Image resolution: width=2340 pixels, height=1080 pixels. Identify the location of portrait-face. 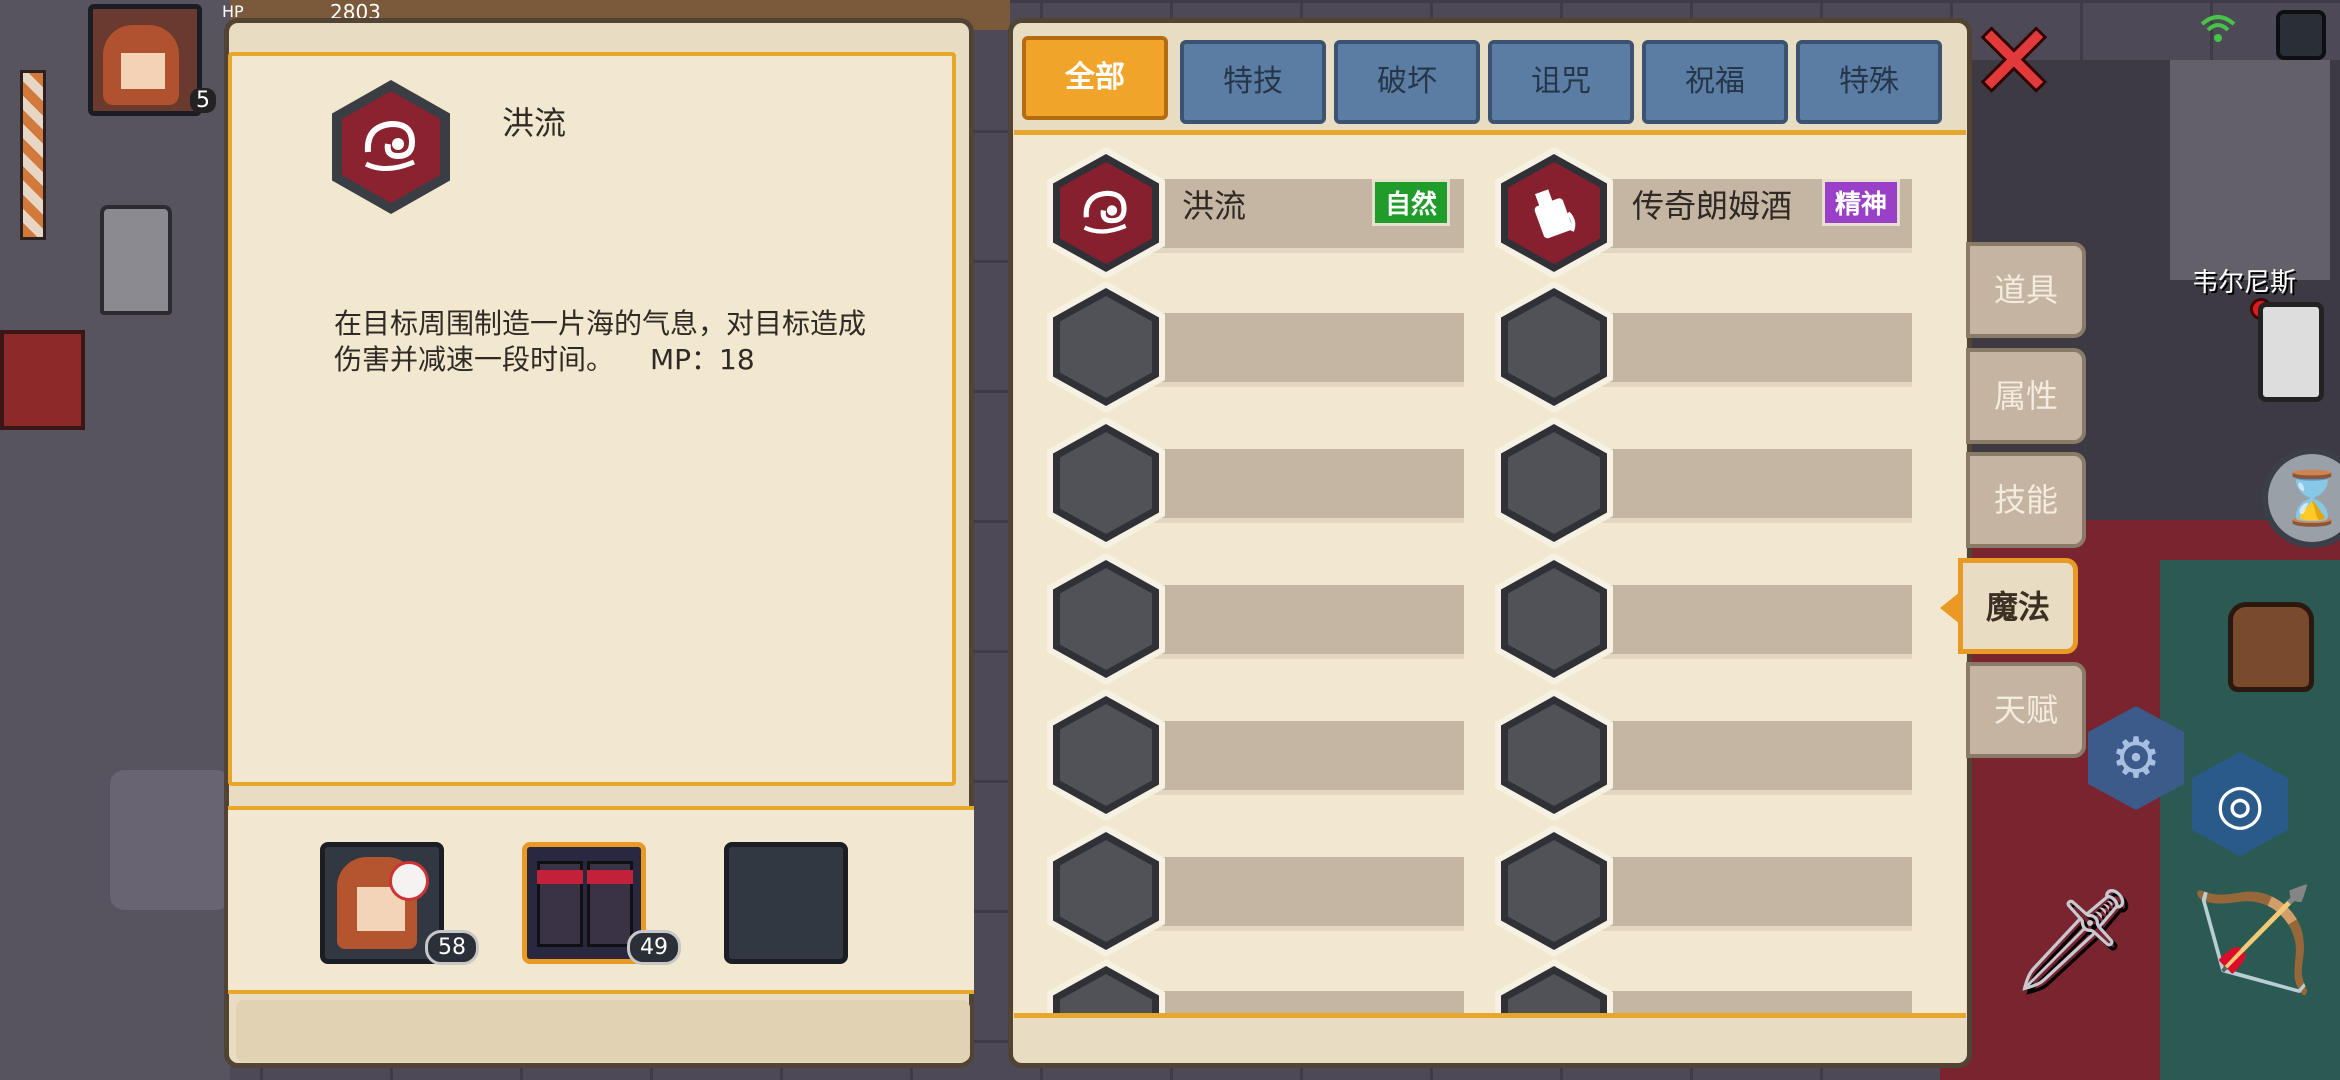
(143, 71).